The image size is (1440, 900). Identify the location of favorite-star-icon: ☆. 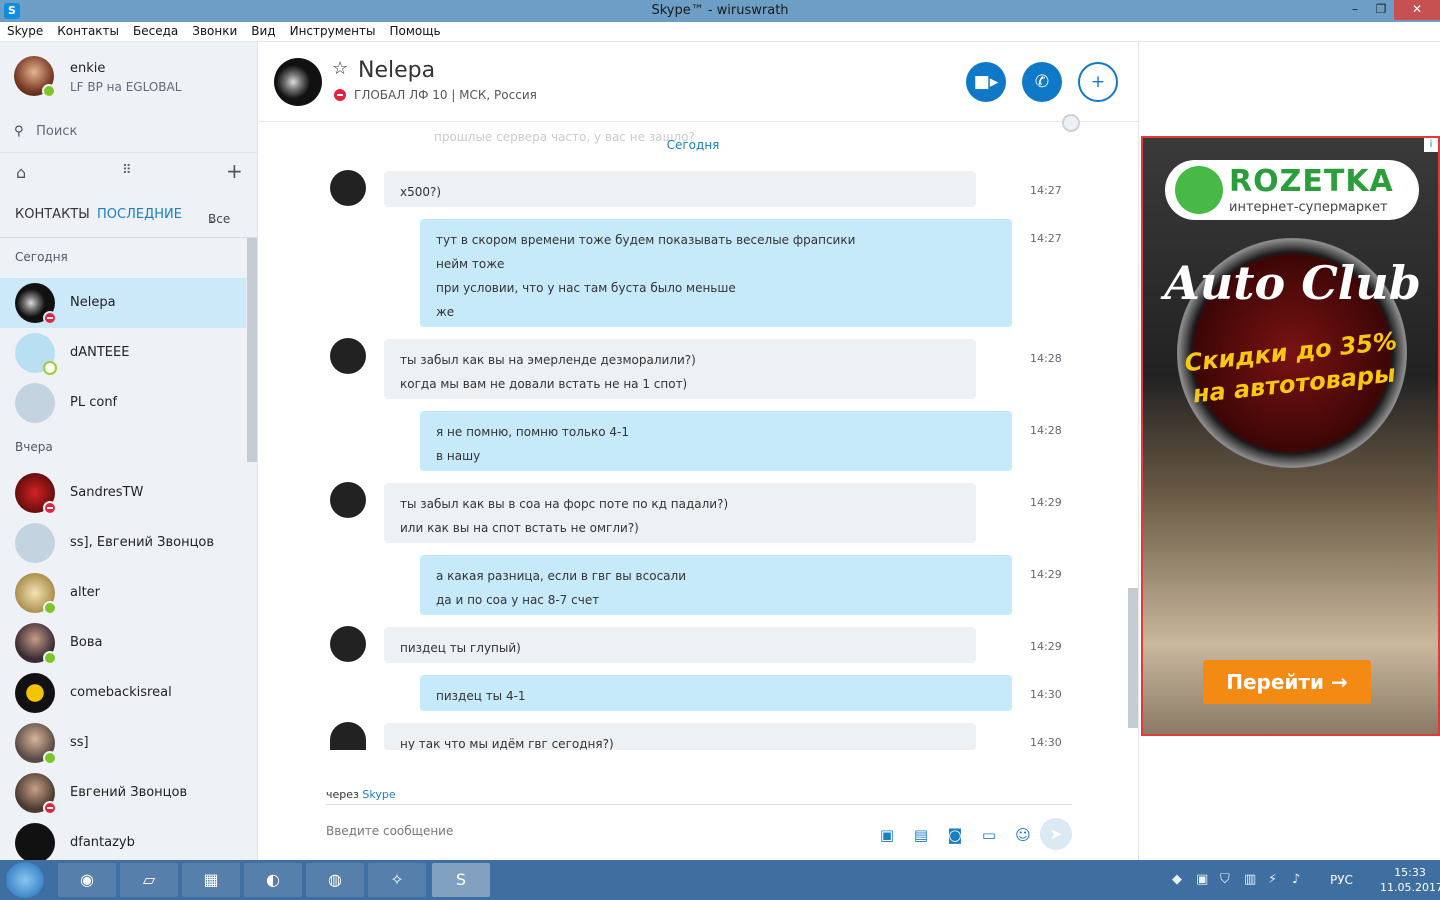
(340, 68).